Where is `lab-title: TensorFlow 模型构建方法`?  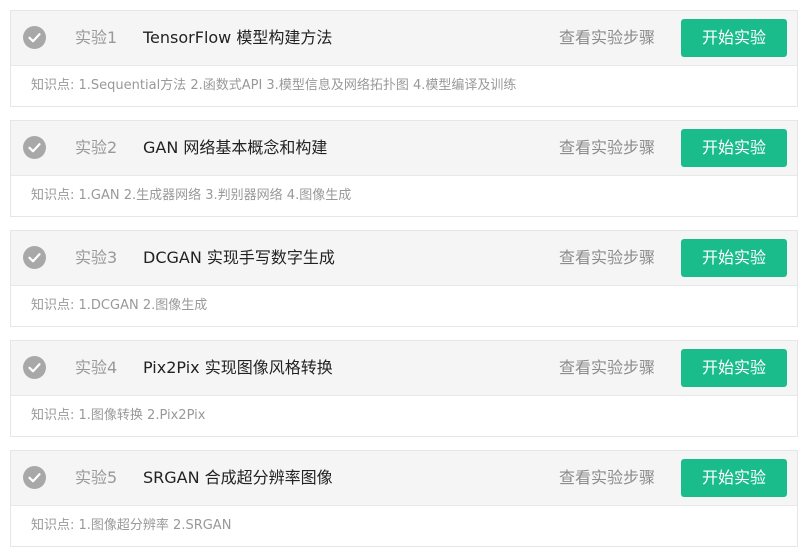
lab-title: TensorFlow 模型构建方法 is located at coordinates (238, 37).